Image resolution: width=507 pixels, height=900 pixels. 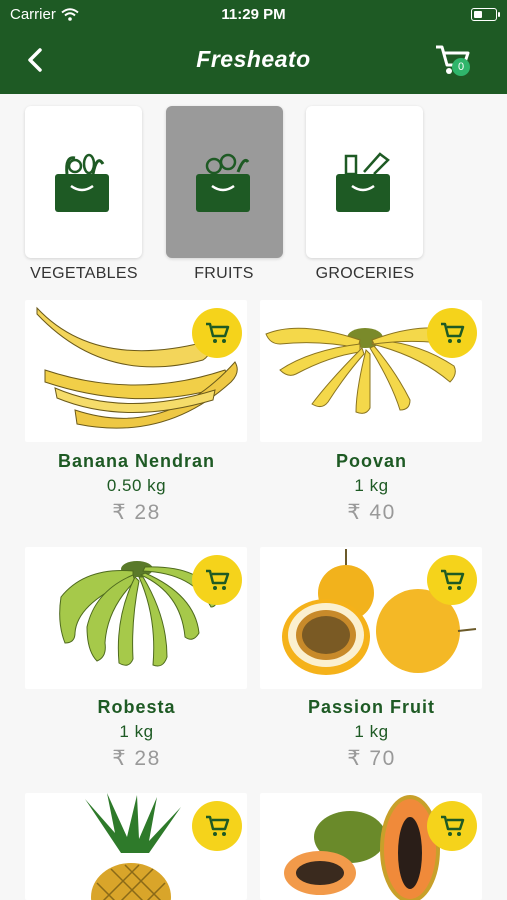 I want to click on app-header: Carrier 11:29 PM Fresheato 0, so click(x=253, y=47).